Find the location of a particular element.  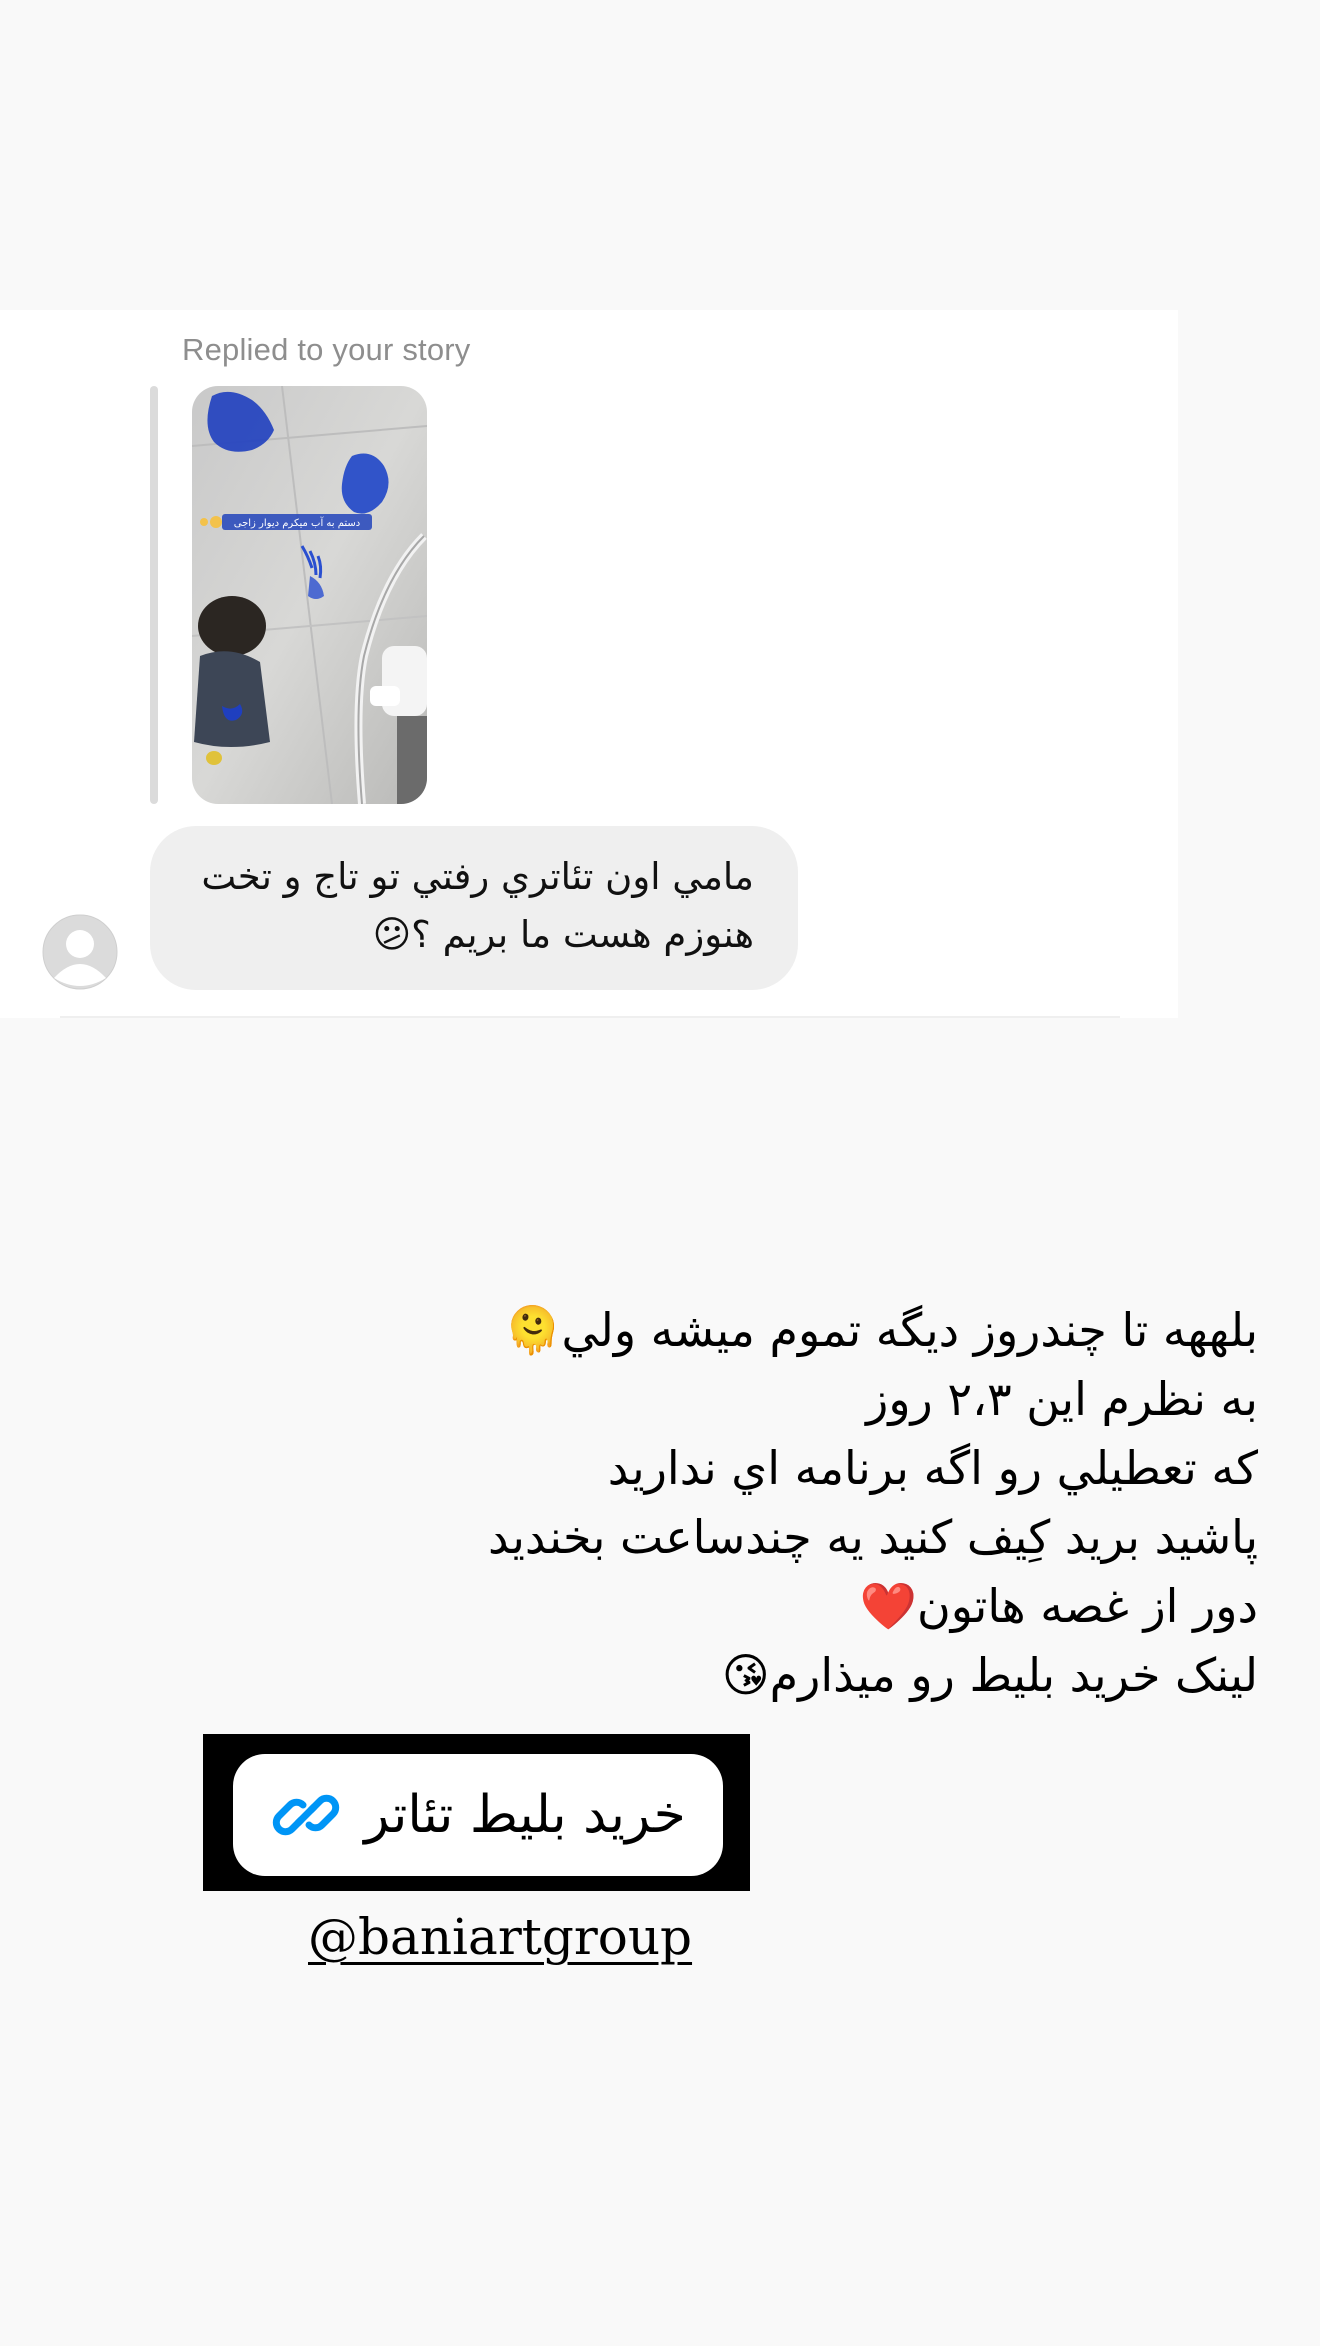

quote-bar is located at coordinates (154, 595).